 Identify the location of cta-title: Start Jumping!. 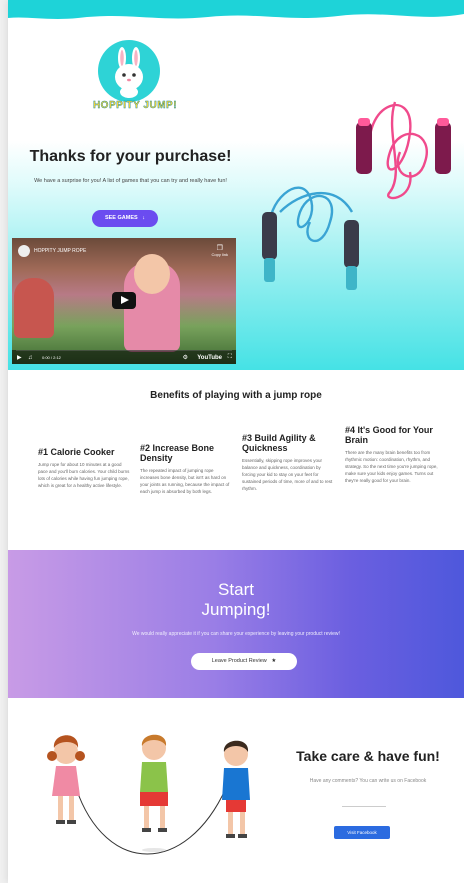
(236, 600).